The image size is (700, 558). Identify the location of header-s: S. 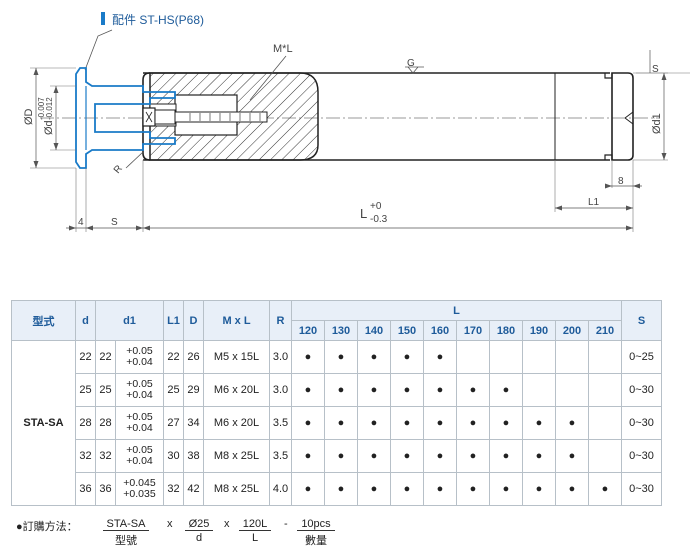
(641, 320).